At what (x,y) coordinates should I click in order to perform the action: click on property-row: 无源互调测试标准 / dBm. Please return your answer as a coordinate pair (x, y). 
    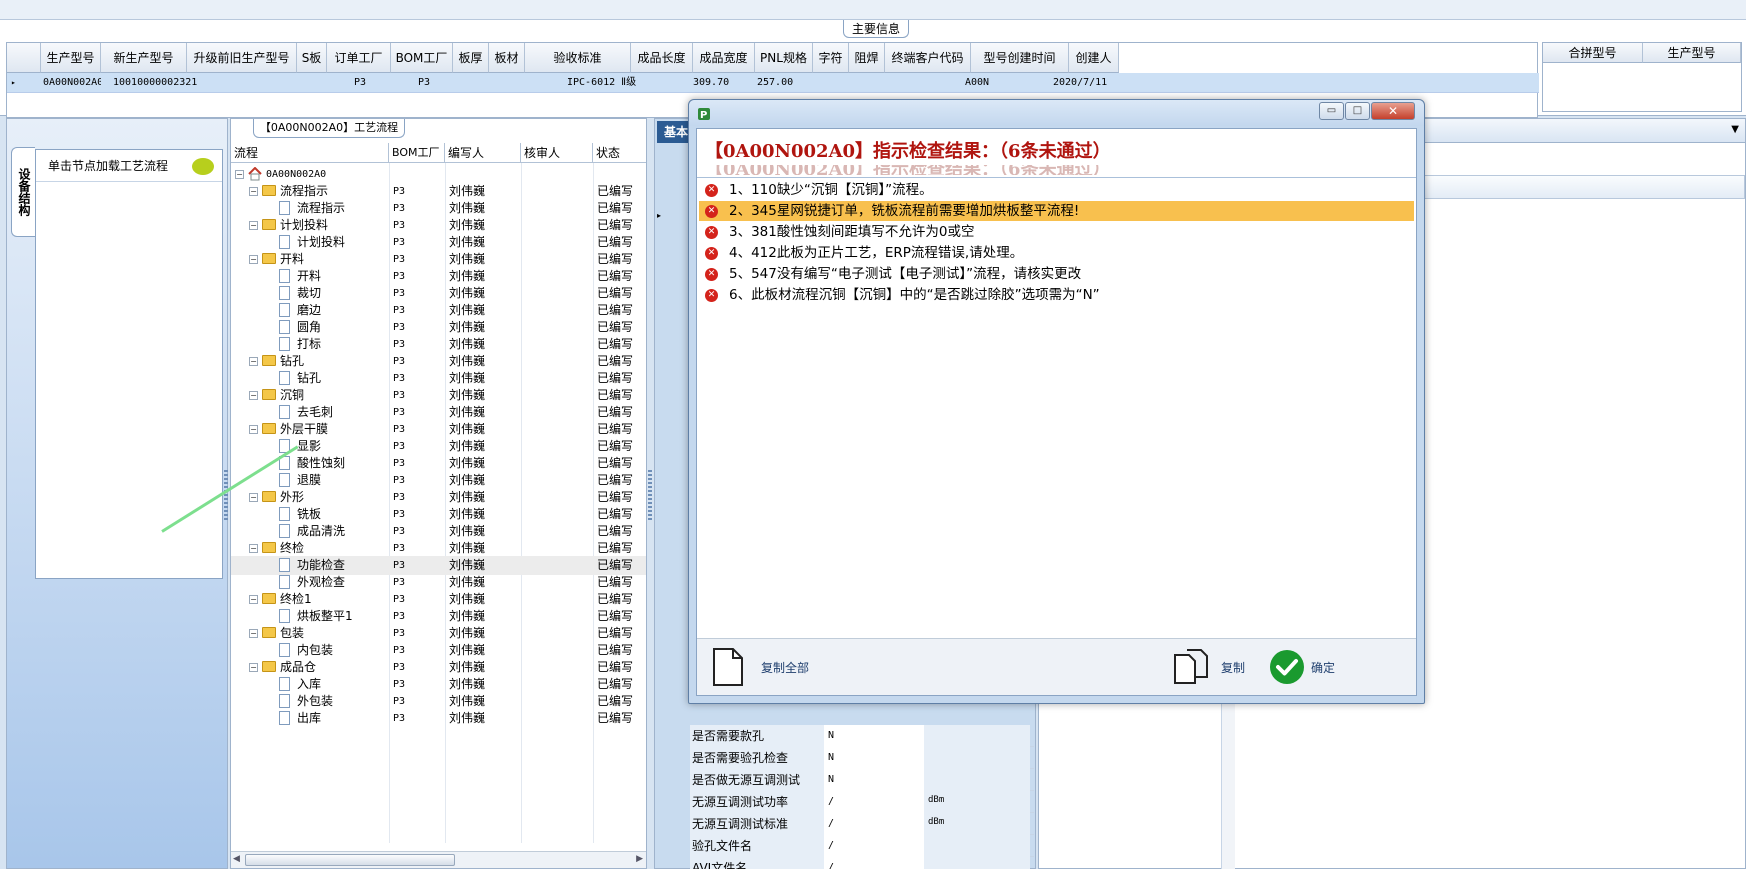
    Looking at the image, I should click on (862, 824).